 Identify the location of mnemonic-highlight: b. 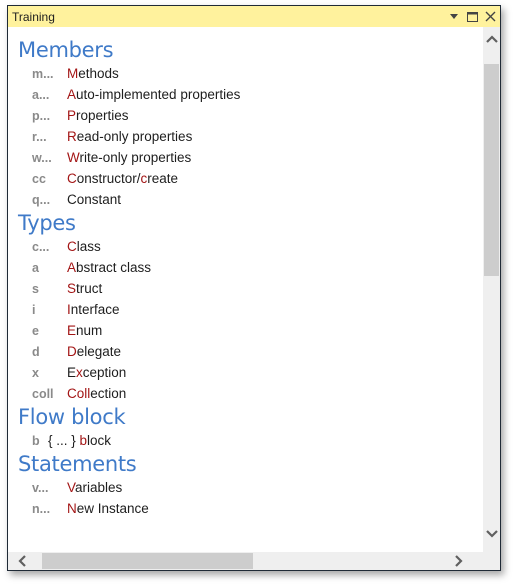
(83, 440).